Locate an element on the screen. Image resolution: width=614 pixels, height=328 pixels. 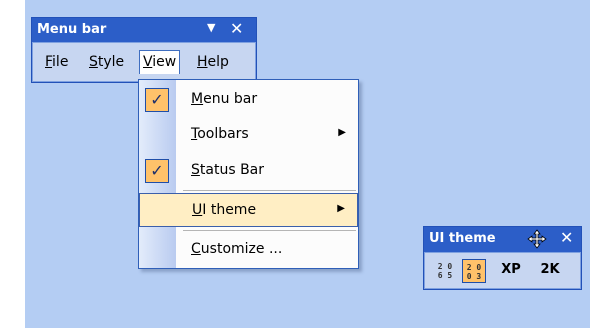
ui-theme-toolbar: UI theme ✕ 2 0 6 5 2 0 0 3 XP 2K is located at coordinates (502, 258).